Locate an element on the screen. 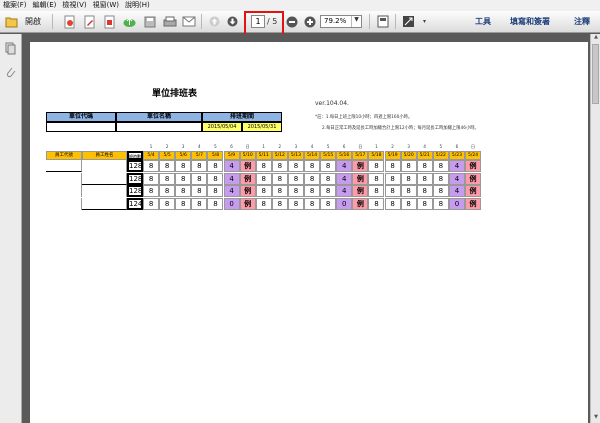 This screenshot has height=423, width=600. zoom-out-icon is located at coordinates (291, 21).